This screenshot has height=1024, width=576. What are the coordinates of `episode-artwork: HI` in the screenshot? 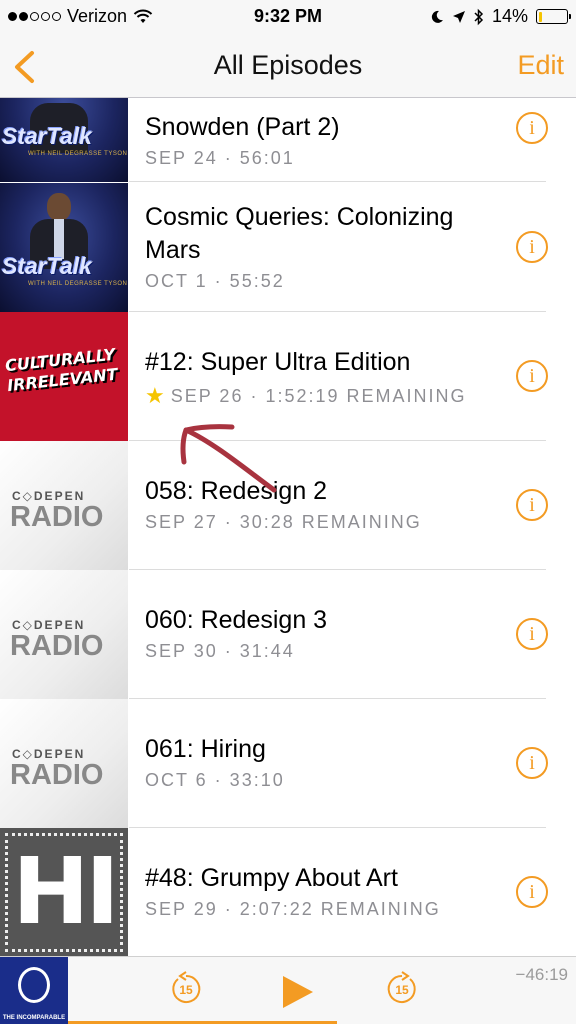 It's located at (64, 892).